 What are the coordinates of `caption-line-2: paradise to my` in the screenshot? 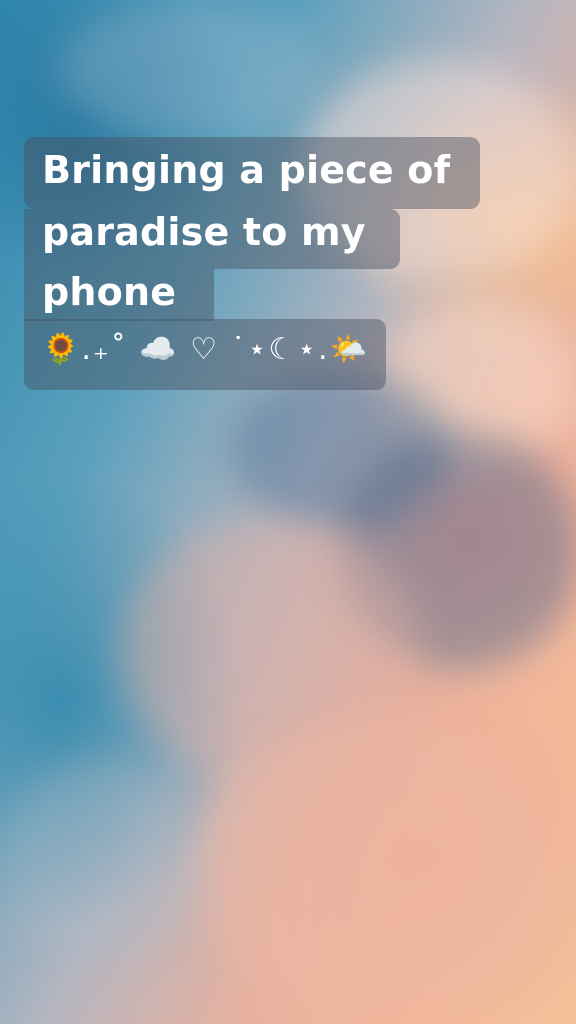 It's located at (204, 232).